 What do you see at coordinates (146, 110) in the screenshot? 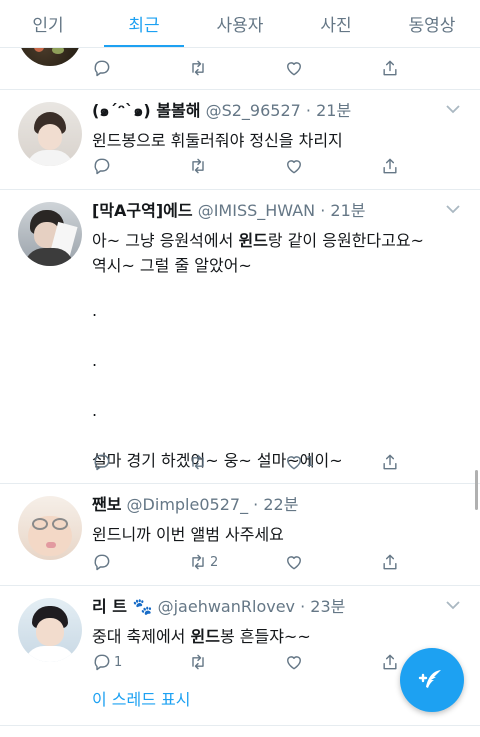
I see `display-name: (๑´ᵔ`๑) 볼볼해` at bounding box center [146, 110].